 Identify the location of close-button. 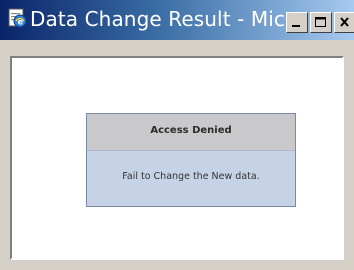
(344, 22).